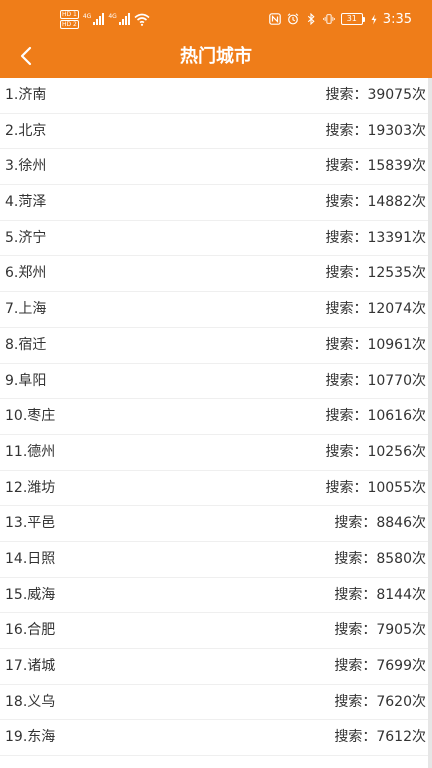  Describe the element at coordinates (375, 380) in the screenshot. I see `search-count: 搜索：10770次` at that location.